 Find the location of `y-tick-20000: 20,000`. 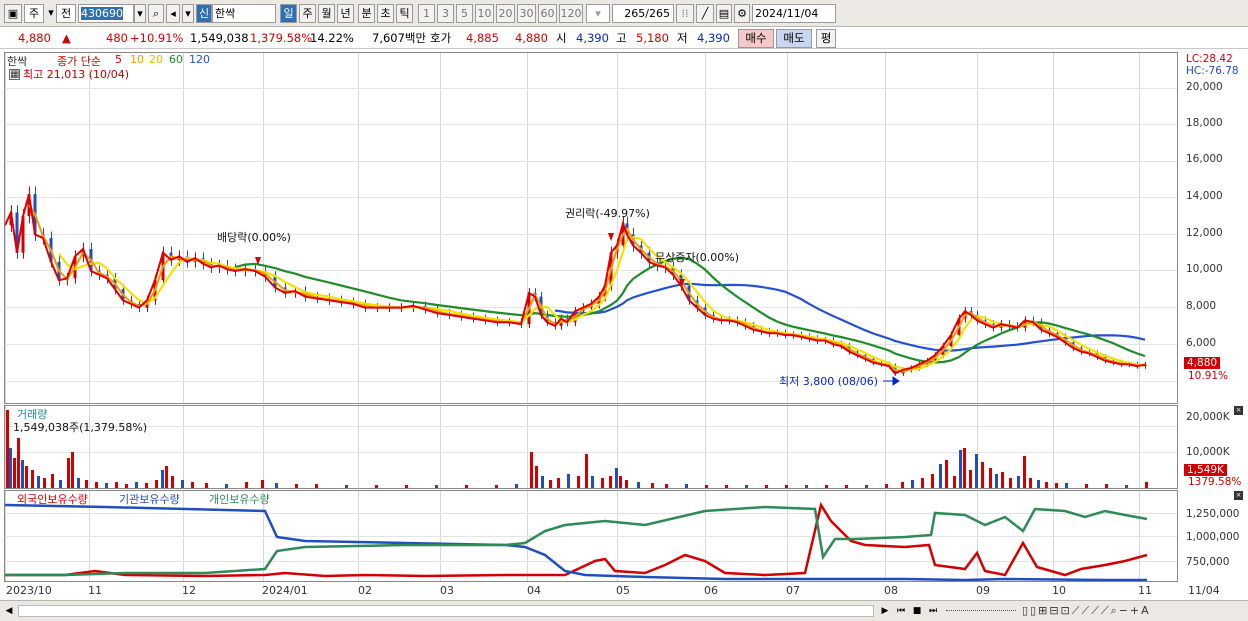

y-tick-20000: 20,000 is located at coordinates (1204, 87).